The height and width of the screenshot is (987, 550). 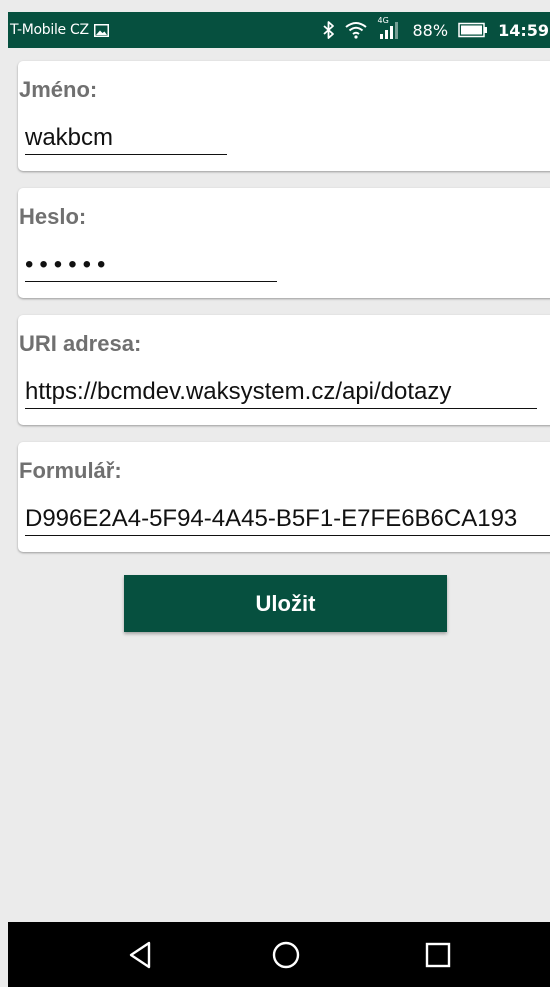 What do you see at coordinates (101, 30) in the screenshot?
I see `image-icon` at bounding box center [101, 30].